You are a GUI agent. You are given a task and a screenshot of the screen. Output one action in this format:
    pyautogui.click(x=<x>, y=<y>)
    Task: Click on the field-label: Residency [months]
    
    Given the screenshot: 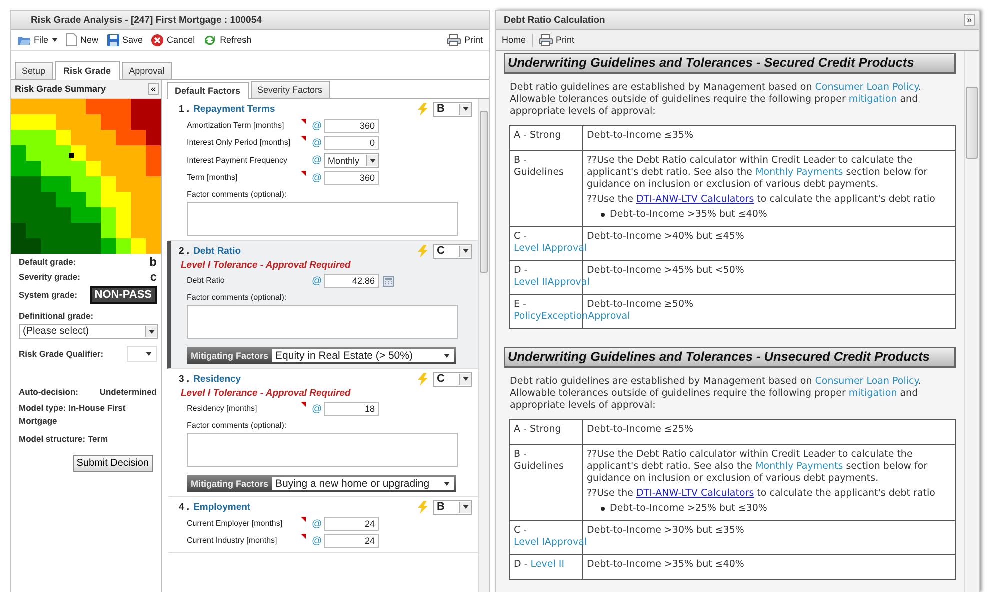 What is the action you would take?
    pyautogui.click(x=222, y=409)
    